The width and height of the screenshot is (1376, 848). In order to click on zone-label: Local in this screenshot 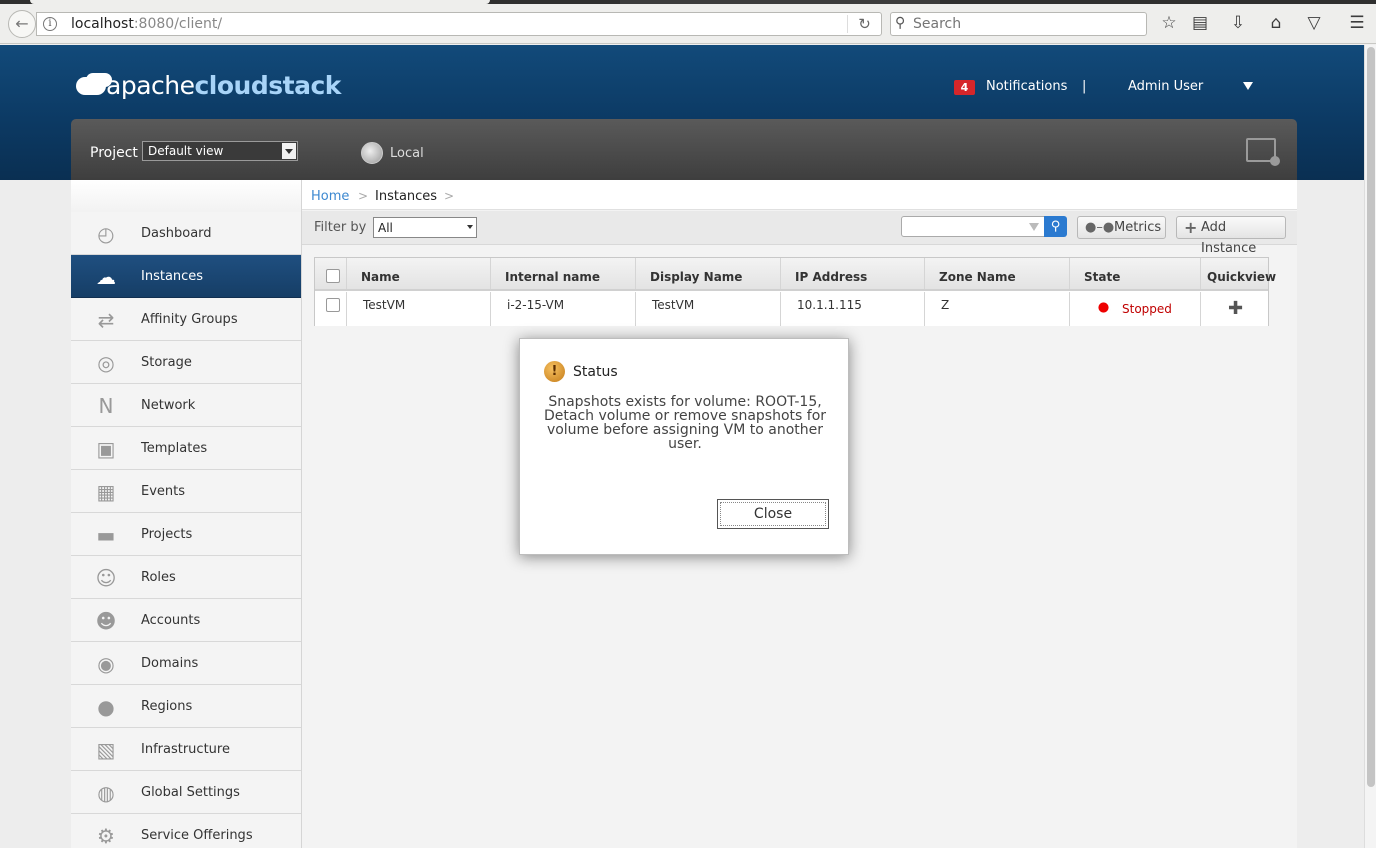, I will do `click(407, 153)`.